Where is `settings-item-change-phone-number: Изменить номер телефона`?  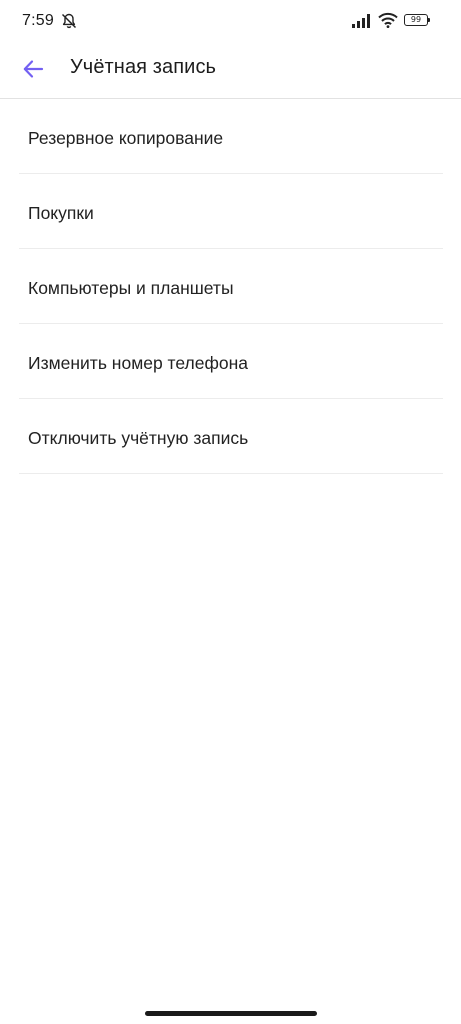
settings-item-change-phone-number: Изменить номер телефона is located at coordinates (230, 361).